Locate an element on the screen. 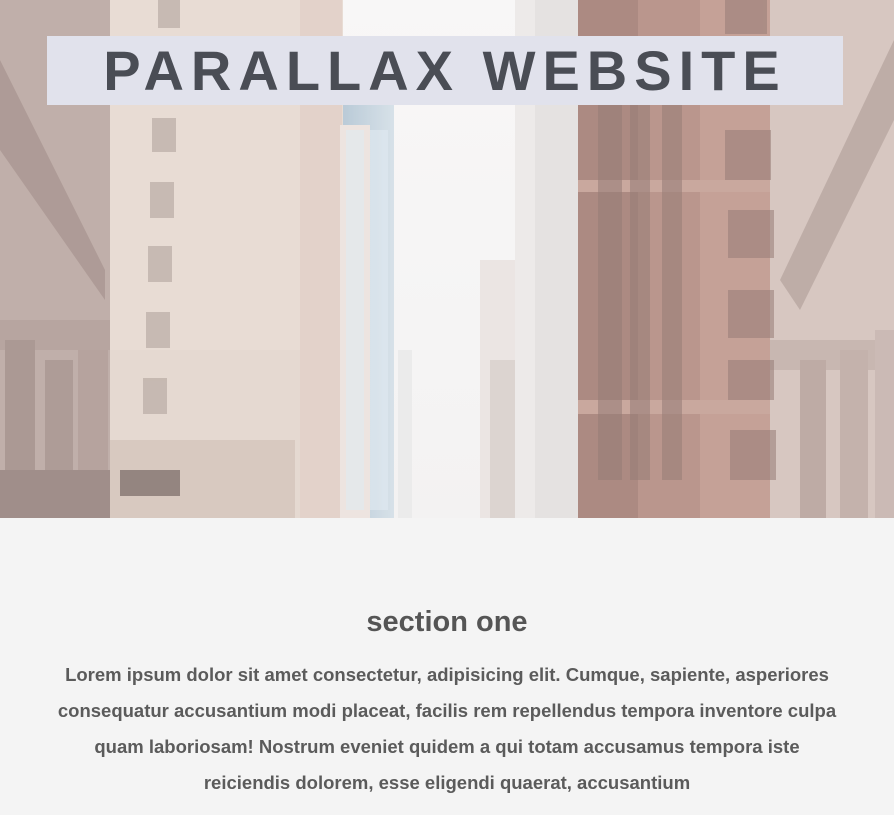 This screenshot has width=894, height=815. hero-title-band: PARALLAX WEBSITE is located at coordinates (445, 70).